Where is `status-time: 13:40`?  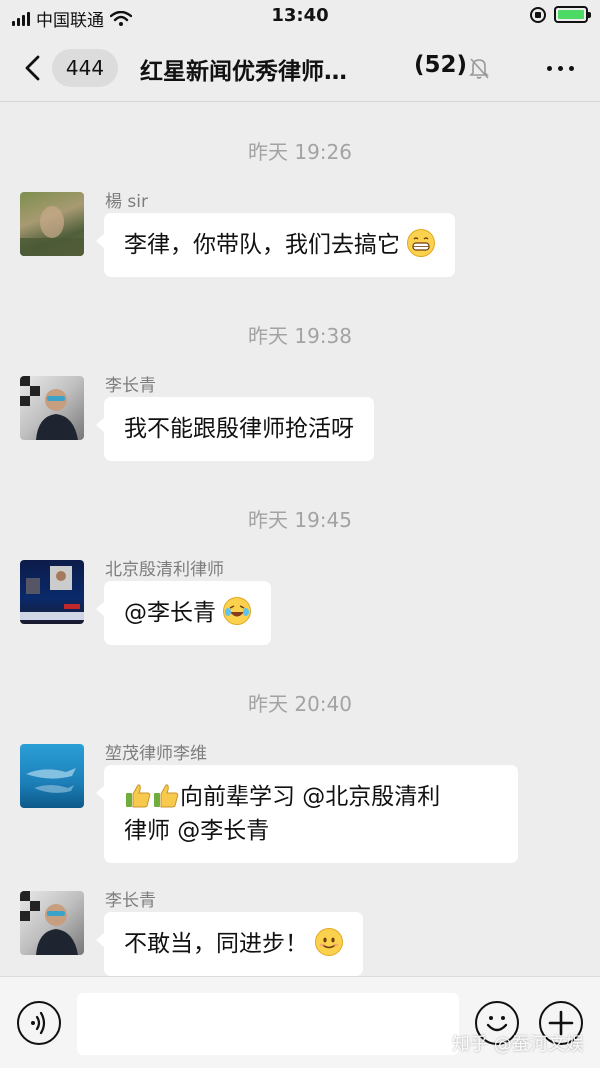
status-time: 13:40 is located at coordinates (300, 15).